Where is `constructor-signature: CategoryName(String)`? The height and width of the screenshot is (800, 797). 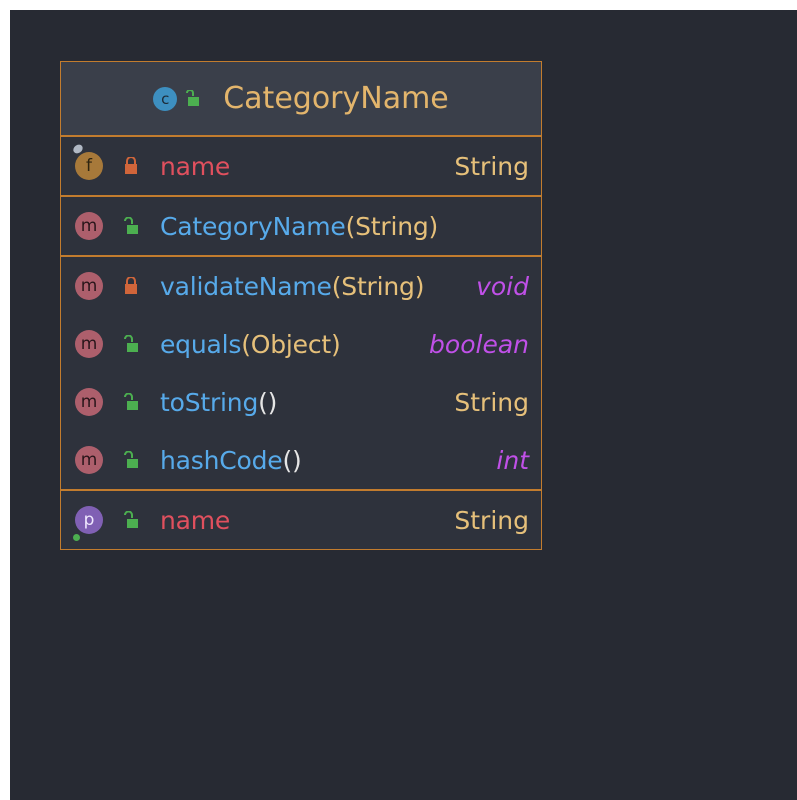 constructor-signature: CategoryName(String) is located at coordinates (299, 226).